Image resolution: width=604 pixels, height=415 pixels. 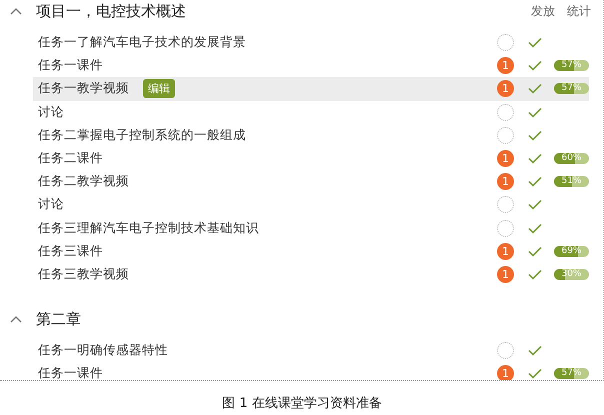 I want to click on item-title: 任务二课件, so click(x=70, y=159).